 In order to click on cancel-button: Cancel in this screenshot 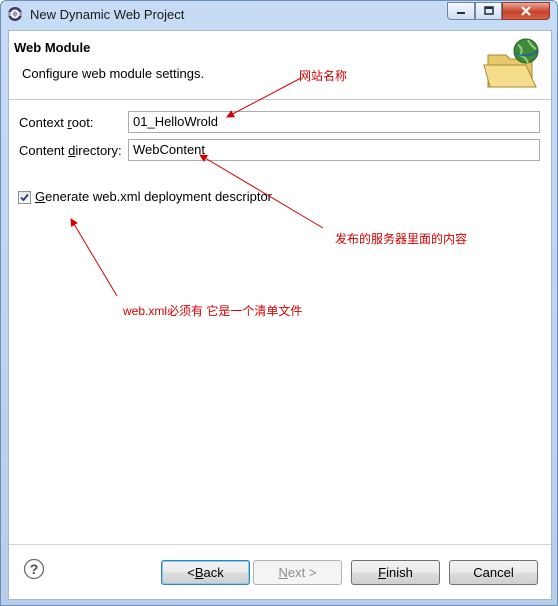, I will do `click(493, 572)`.